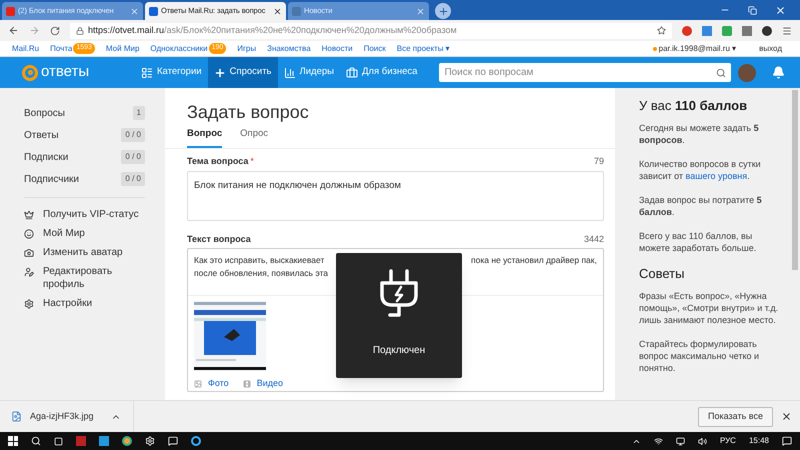 This screenshot has width=800, height=450. What do you see at coordinates (699, 356) in the screenshot?
I see `tip-text: Старайтесь формулировать вопрос максимально четко и понятно.` at bounding box center [699, 356].